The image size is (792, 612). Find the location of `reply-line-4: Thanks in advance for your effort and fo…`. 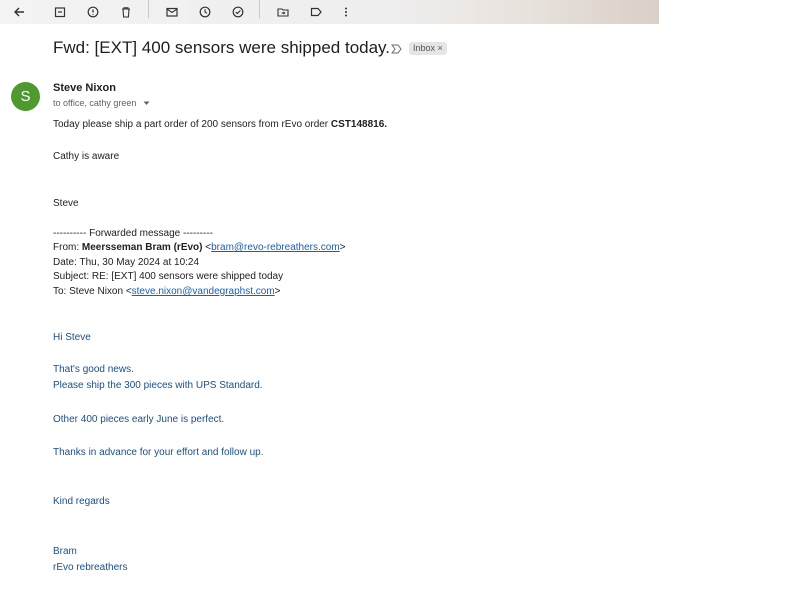

reply-line-4: Thanks in advance for your effort and fo… is located at coordinates (158, 452).